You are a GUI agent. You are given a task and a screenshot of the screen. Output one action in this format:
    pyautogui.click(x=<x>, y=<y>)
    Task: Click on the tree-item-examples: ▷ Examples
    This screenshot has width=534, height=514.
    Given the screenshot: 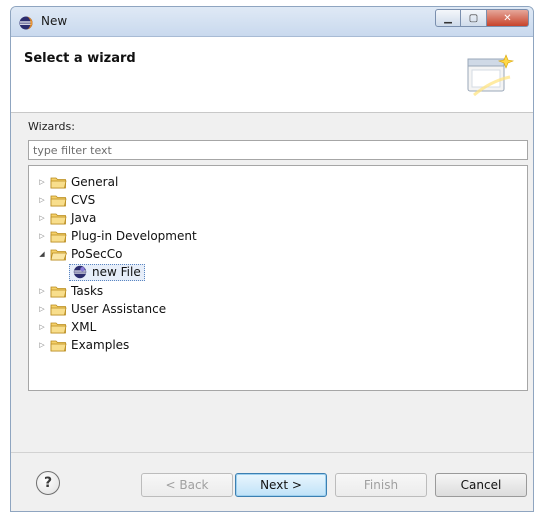 What is the action you would take?
    pyautogui.click(x=83, y=345)
    